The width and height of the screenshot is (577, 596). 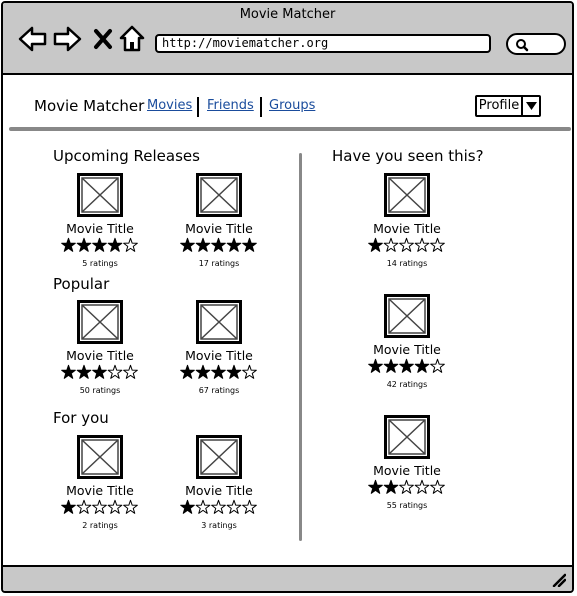 What do you see at coordinates (292, 105) in the screenshot?
I see `nav-link-groups: Groups` at bounding box center [292, 105].